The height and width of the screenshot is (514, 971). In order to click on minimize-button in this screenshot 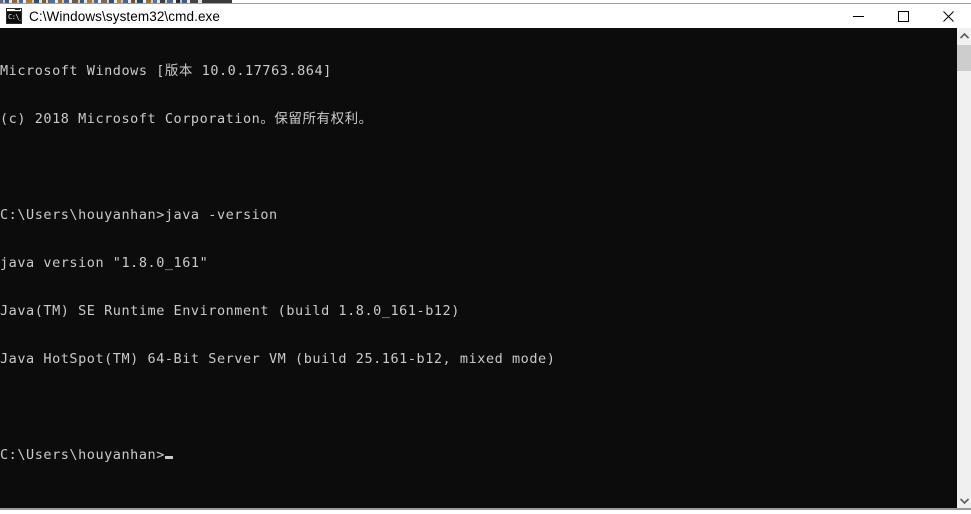, I will do `click(858, 16)`.